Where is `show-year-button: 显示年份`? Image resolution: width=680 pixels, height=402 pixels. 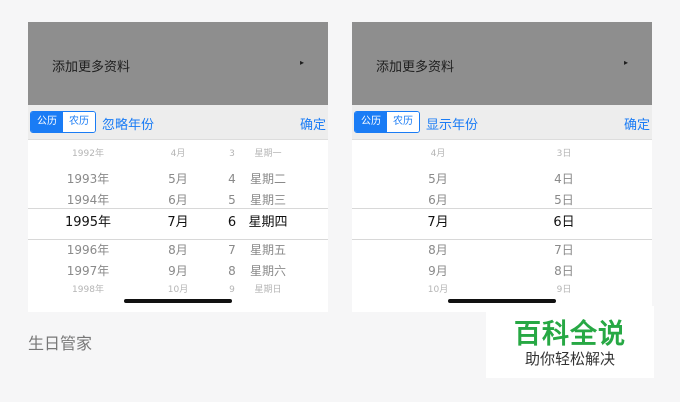 show-year-button: 显示年份 is located at coordinates (452, 123).